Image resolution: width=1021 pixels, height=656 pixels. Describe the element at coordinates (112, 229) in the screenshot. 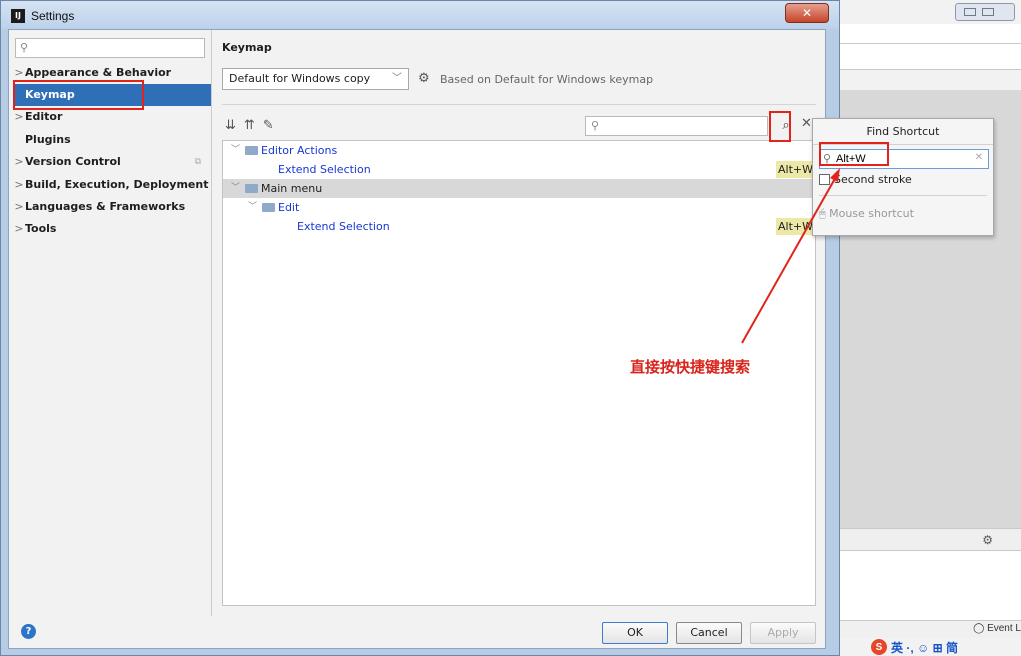

I see `sidebar-item-tools: >Tools` at that location.